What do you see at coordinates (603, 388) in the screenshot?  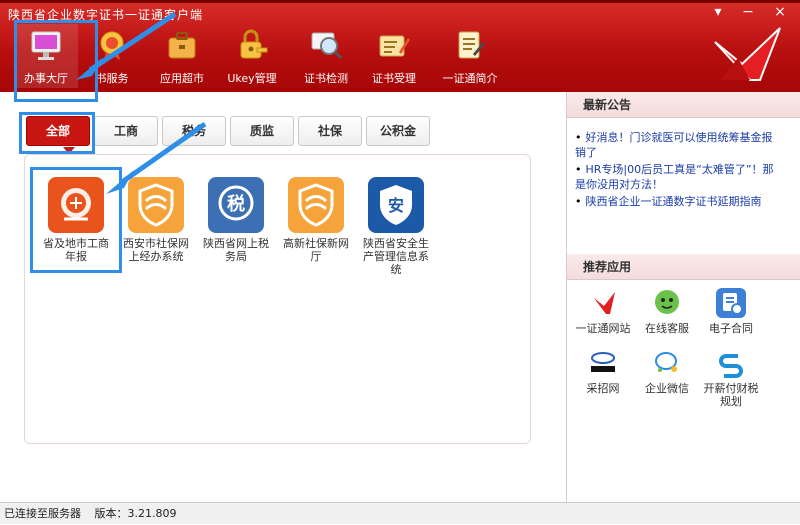 I see `rec-label: 采招网` at bounding box center [603, 388].